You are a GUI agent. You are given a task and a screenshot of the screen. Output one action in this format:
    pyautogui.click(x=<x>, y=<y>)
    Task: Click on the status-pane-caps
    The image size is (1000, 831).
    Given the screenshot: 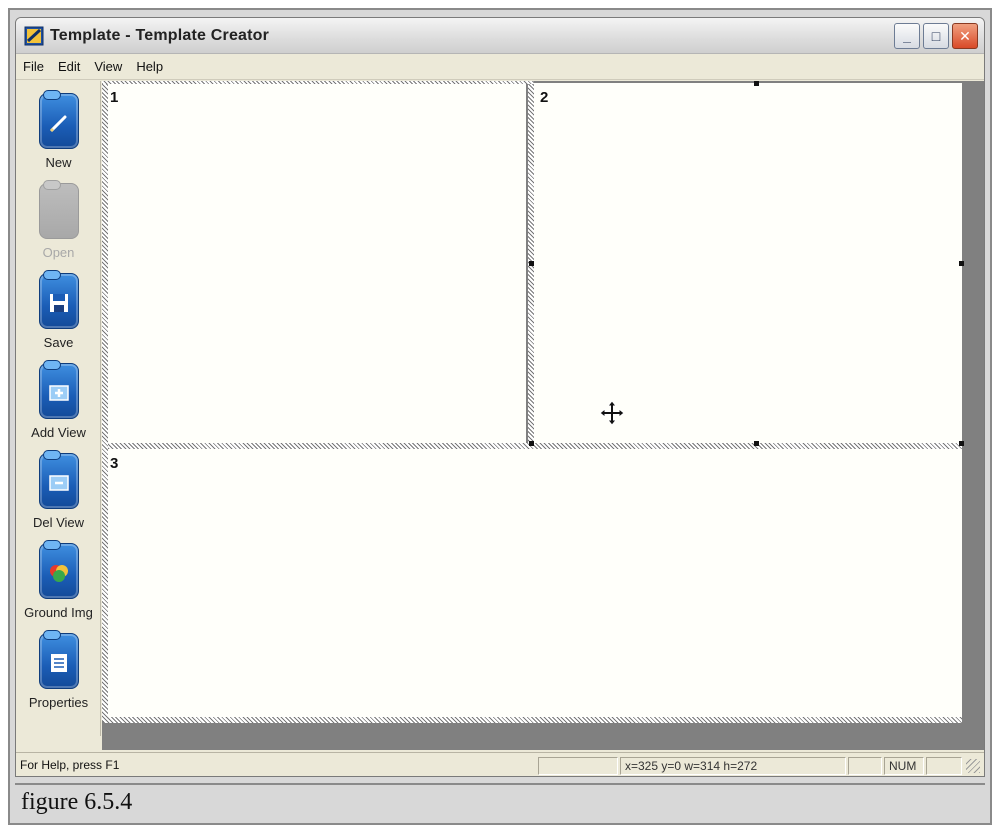 What is the action you would take?
    pyautogui.click(x=865, y=766)
    